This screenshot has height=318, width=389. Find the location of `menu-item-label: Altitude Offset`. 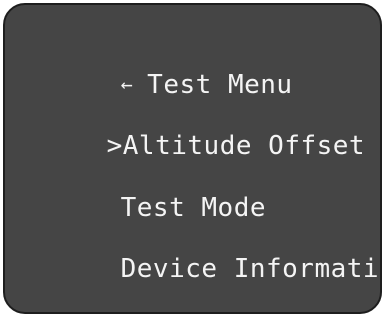

menu-item-label: Altitude Offset is located at coordinates (244, 146).